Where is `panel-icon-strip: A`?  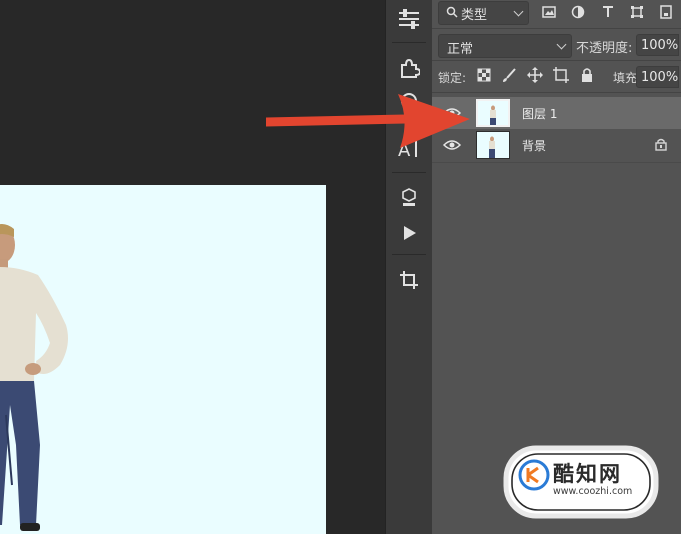 panel-icon-strip: A is located at coordinates (409, 267).